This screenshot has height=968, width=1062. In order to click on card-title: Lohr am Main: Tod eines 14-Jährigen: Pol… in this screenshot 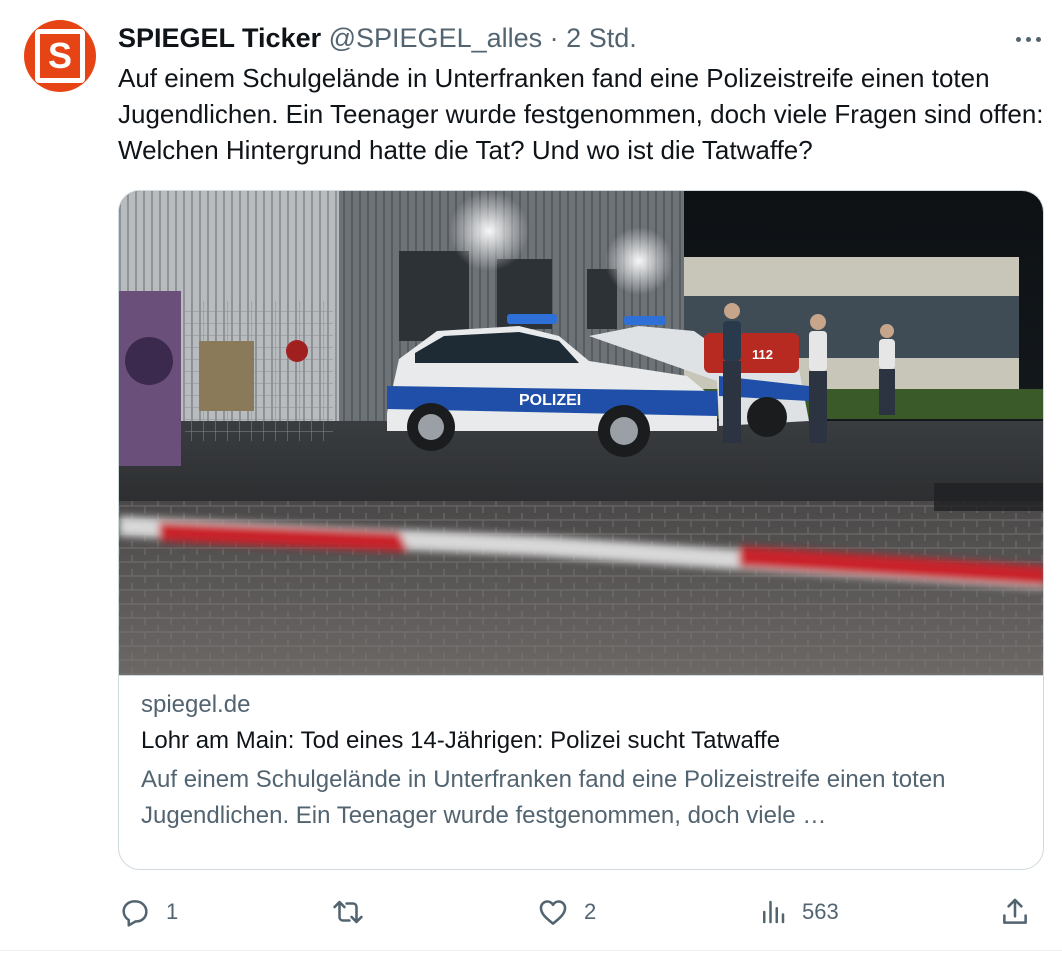, I will do `click(461, 740)`.